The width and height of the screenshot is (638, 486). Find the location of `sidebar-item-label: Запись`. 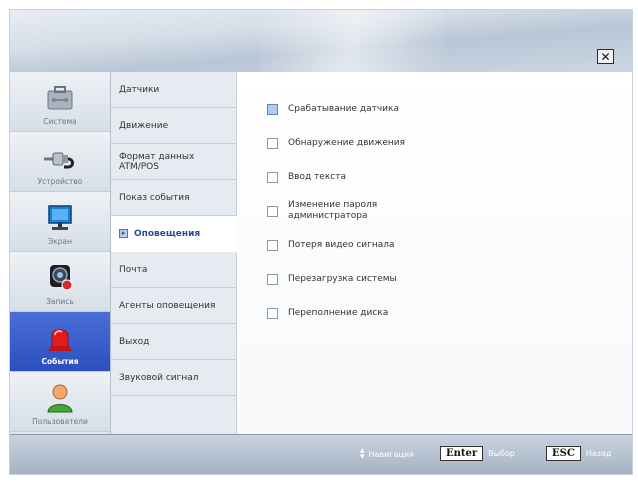

sidebar-item-label: Запись is located at coordinates (60, 301).